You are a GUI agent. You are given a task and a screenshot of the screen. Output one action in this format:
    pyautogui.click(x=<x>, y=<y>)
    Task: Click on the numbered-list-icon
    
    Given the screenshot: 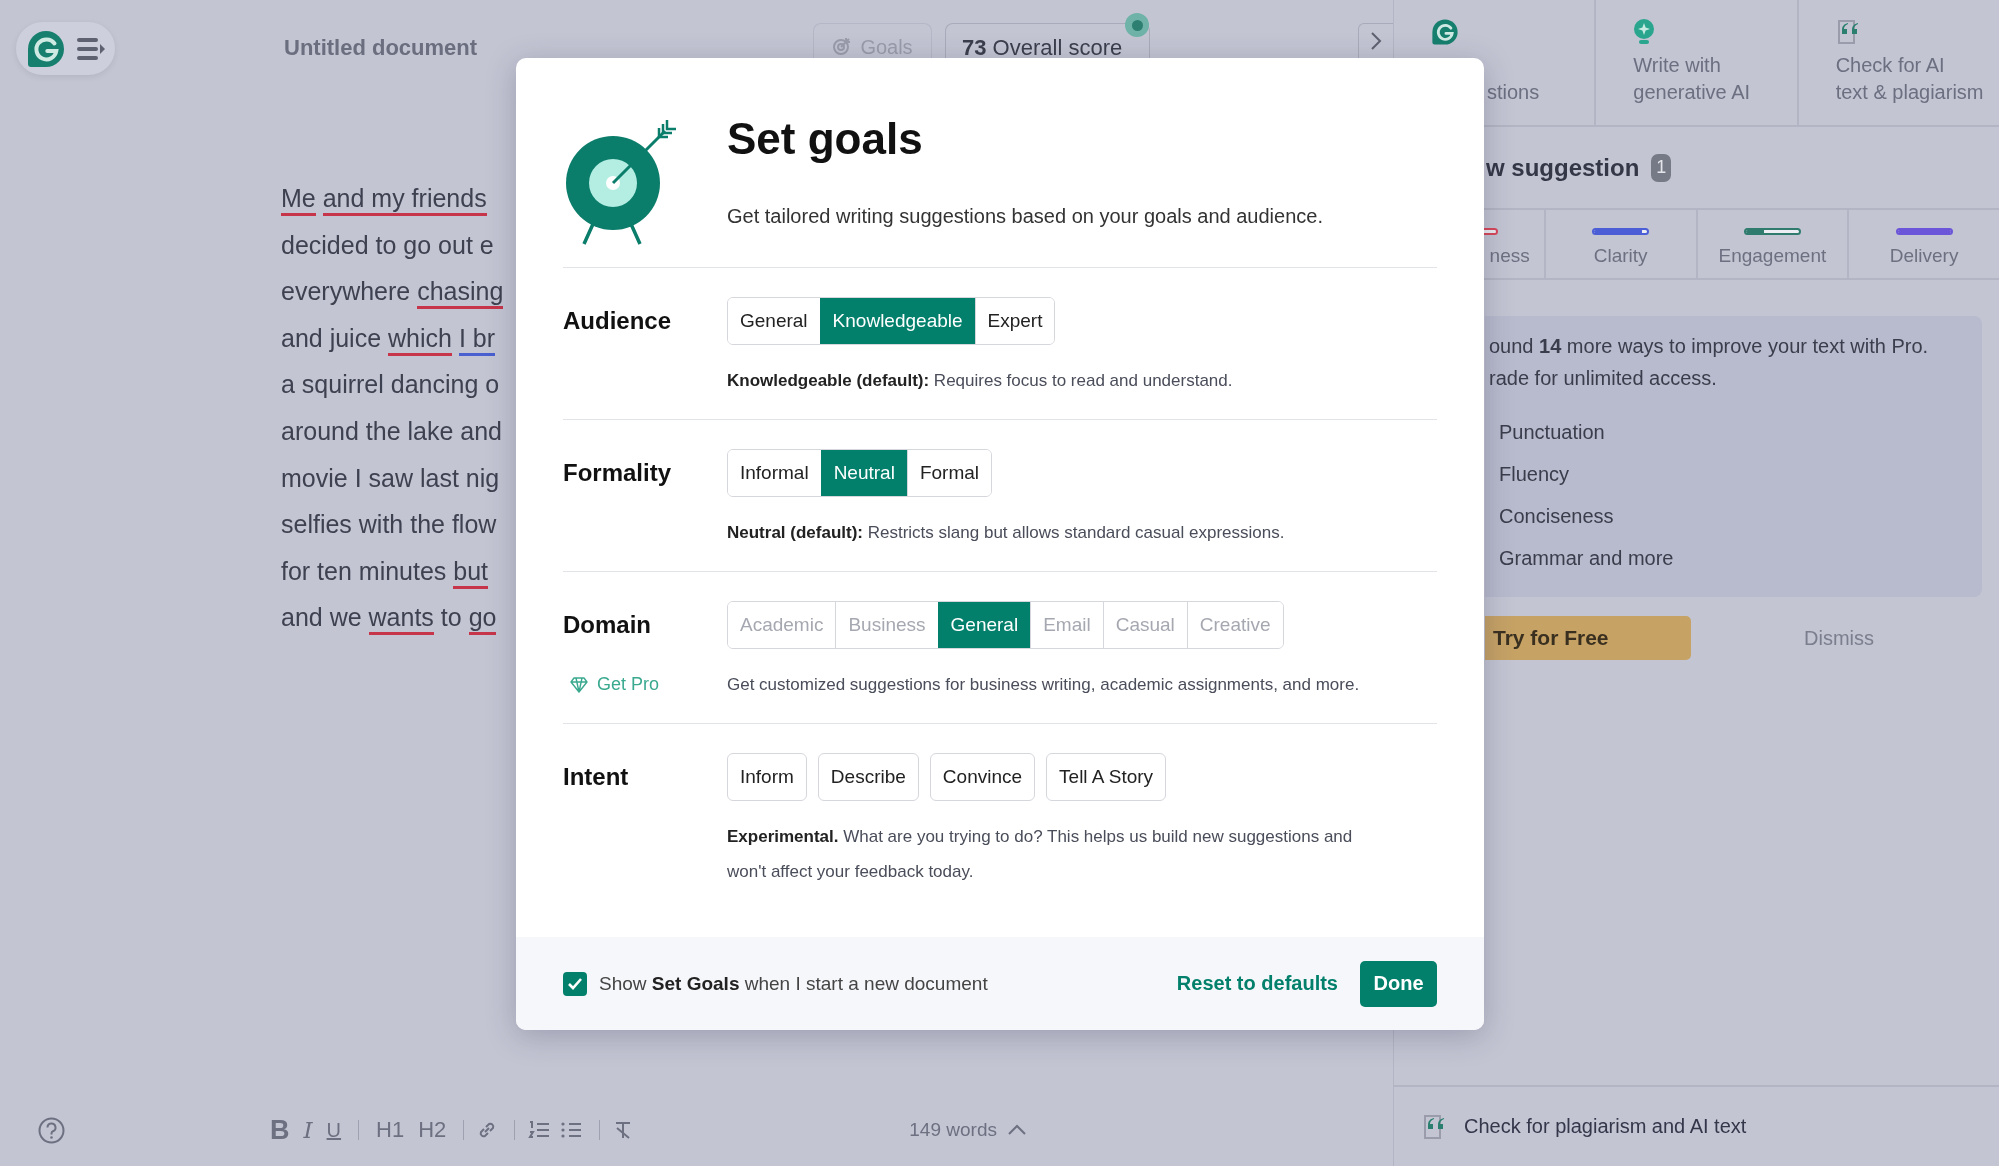 What is the action you would take?
    pyautogui.click(x=539, y=1130)
    